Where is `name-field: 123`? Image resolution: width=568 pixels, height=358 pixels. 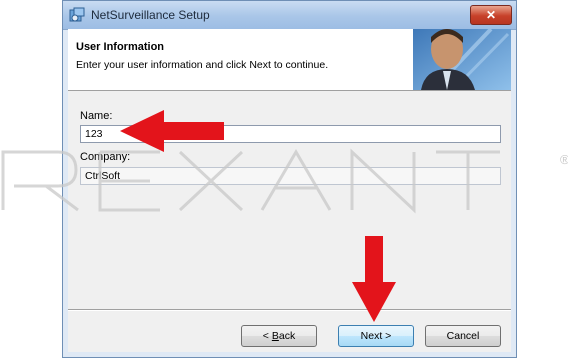
name-field: 123 is located at coordinates (290, 134).